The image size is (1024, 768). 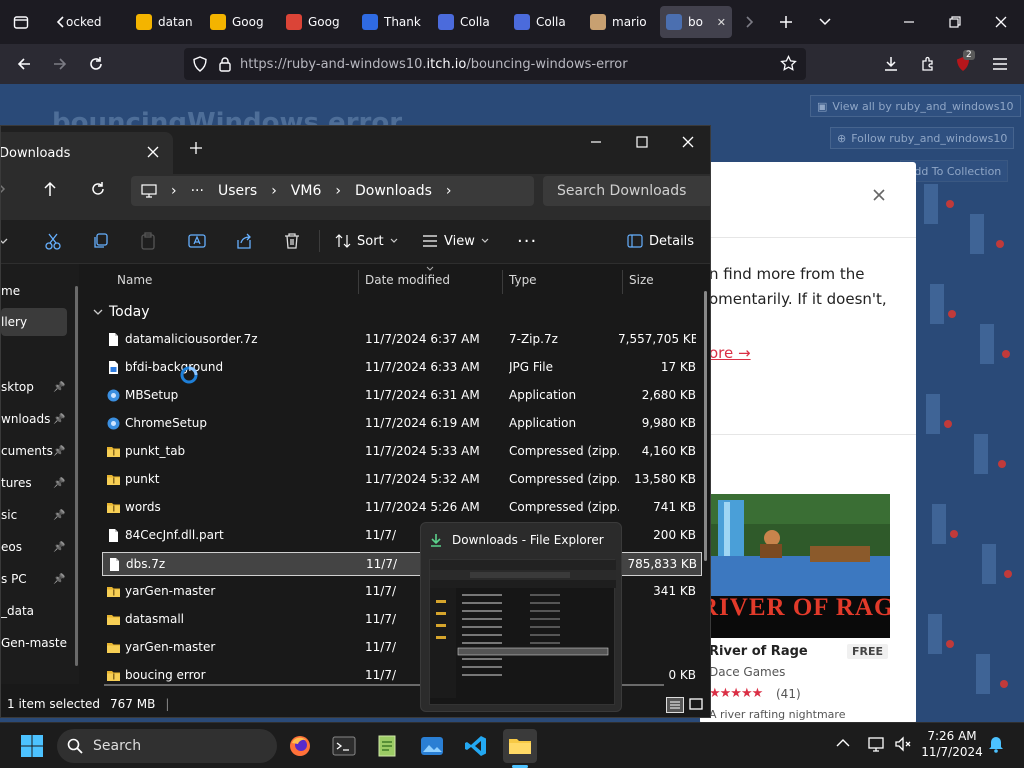 What do you see at coordinates (749, 22) in the screenshot?
I see `tab-scroll-right-icon` at bounding box center [749, 22].